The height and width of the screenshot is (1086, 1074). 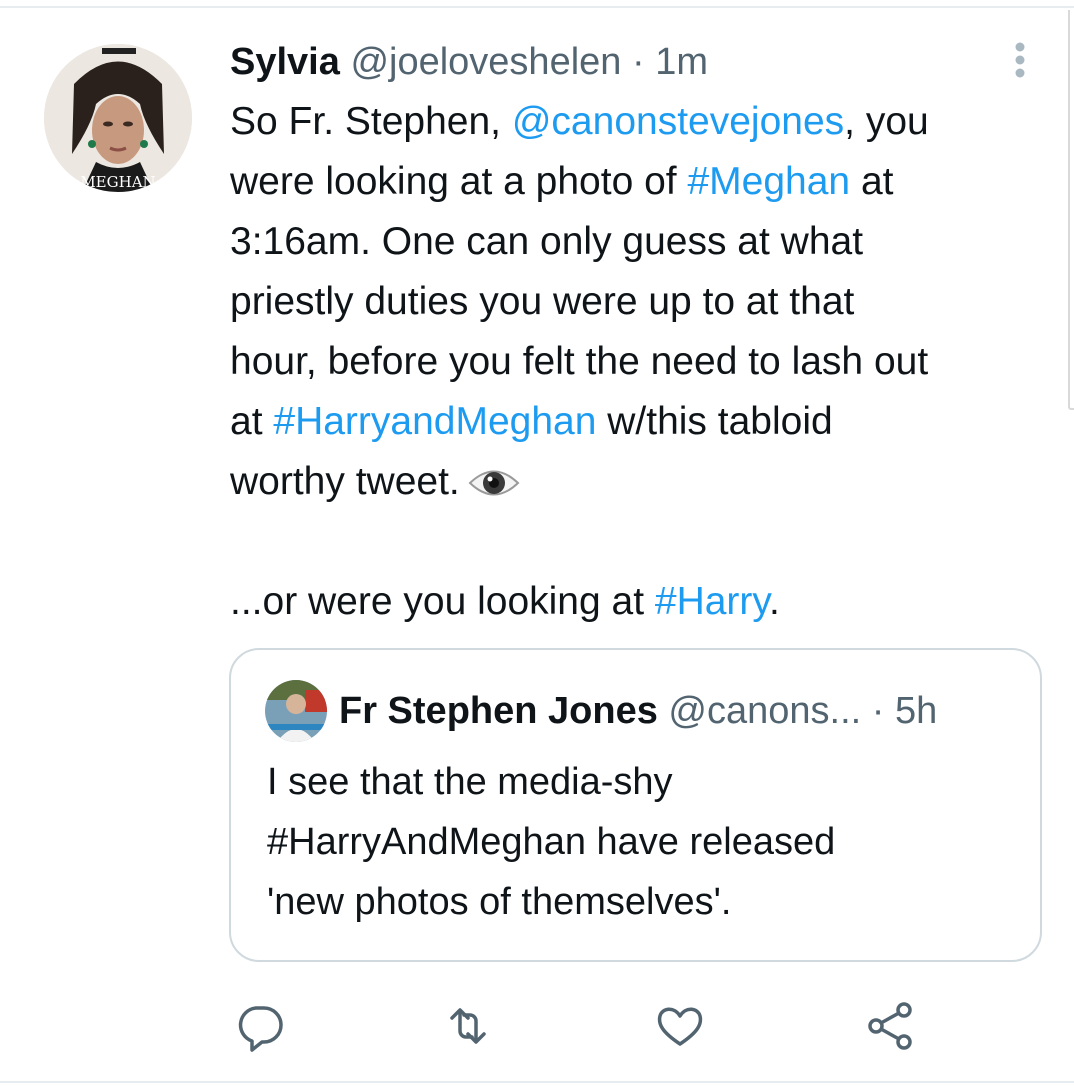 I want to click on eye-icon, so click(x=494, y=483).